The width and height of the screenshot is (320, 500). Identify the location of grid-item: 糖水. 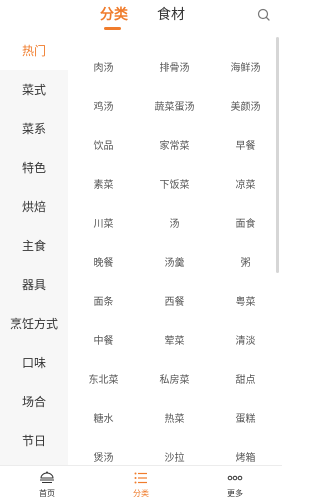
(103, 419).